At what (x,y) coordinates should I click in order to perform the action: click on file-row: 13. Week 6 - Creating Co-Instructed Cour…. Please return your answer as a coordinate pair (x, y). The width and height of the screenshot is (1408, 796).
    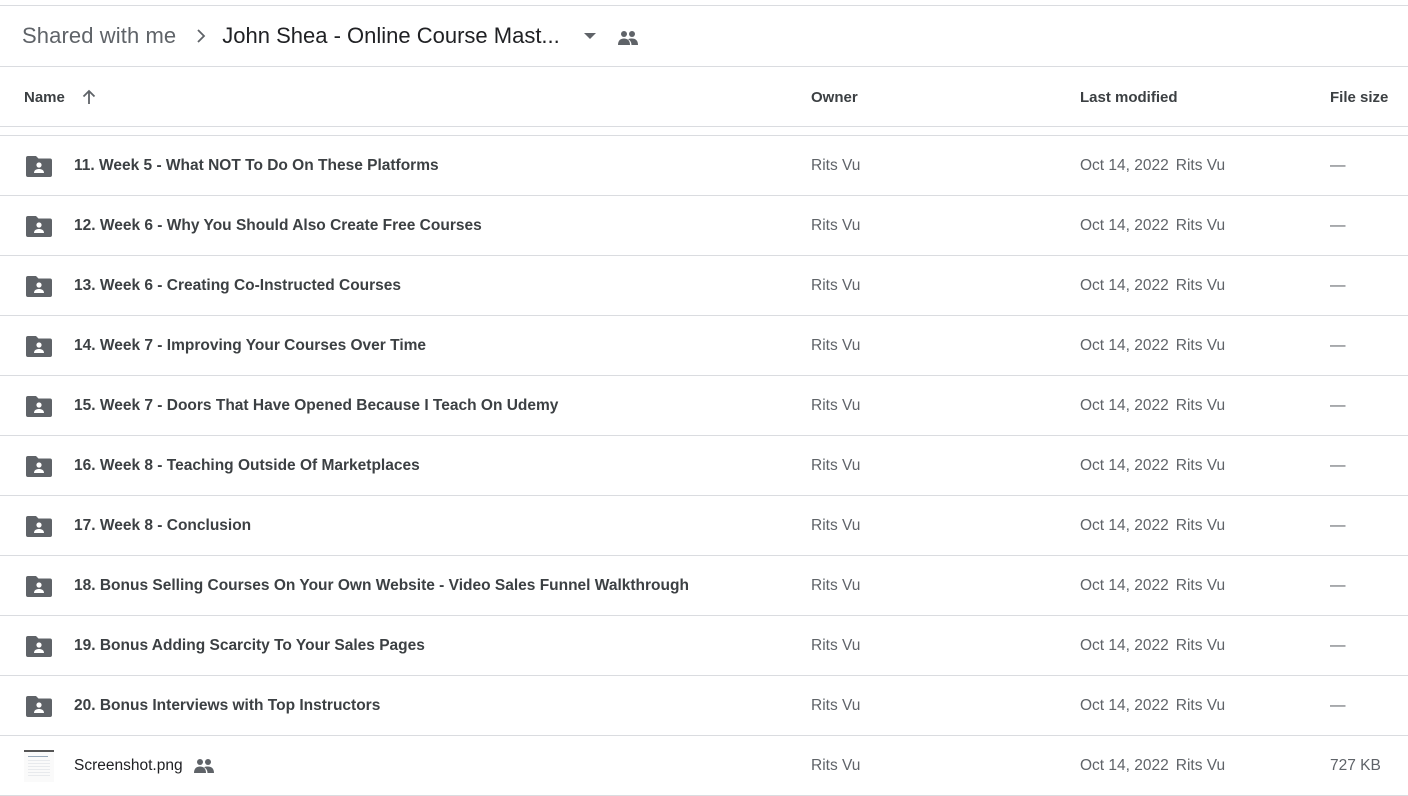
    Looking at the image, I should click on (704, 286).